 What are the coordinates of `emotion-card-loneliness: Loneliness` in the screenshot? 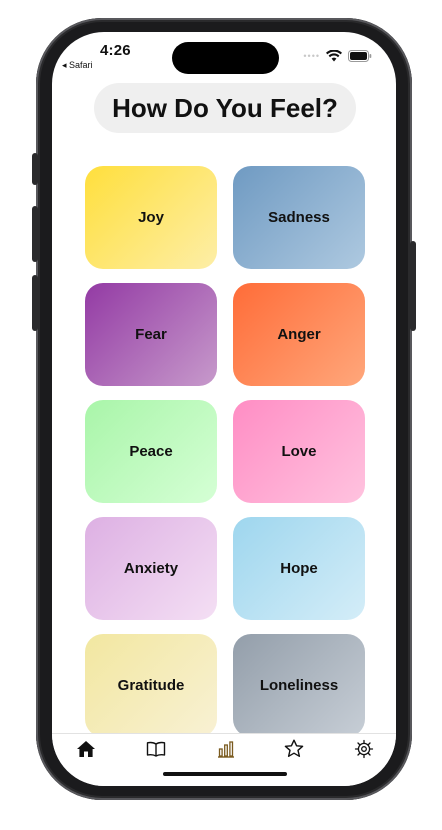 It's located at (299, 685).